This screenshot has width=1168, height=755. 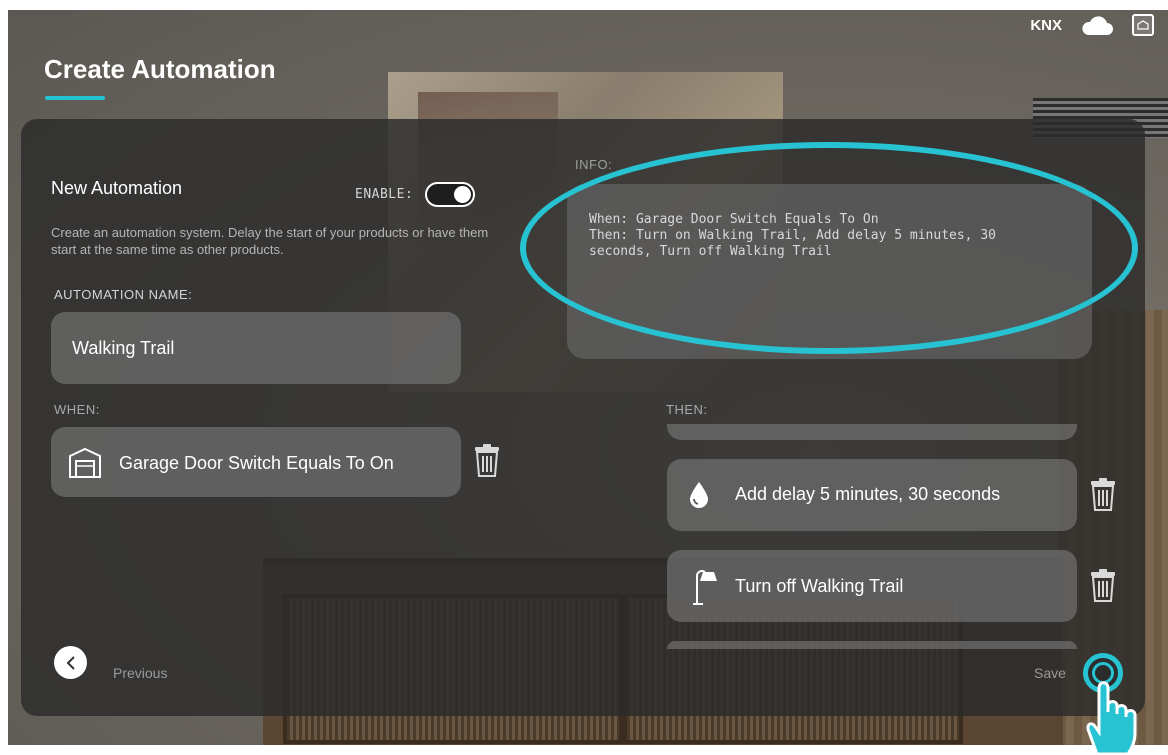 What do you see at coordinates (160, 69) in the screenshot?
I see `page-title: Create Automation` at bounding box center [160, 69].